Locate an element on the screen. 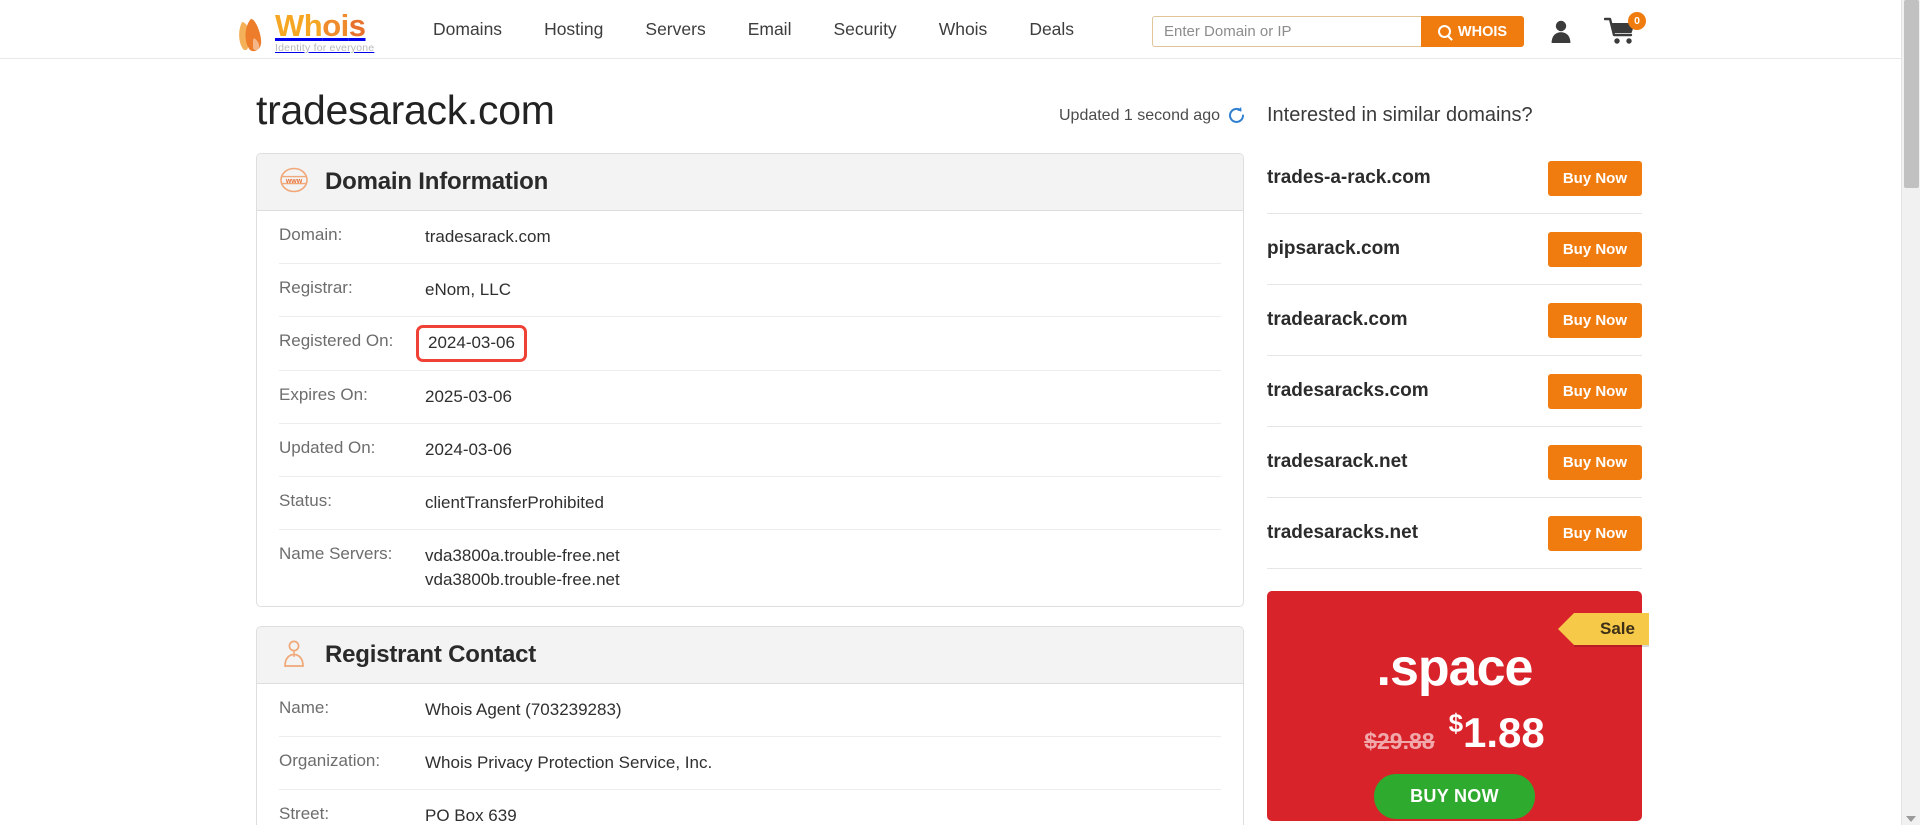 The width and height of the screenshot is (1920, 825). nav-item-security: Security is located at coordinates (864, 29).